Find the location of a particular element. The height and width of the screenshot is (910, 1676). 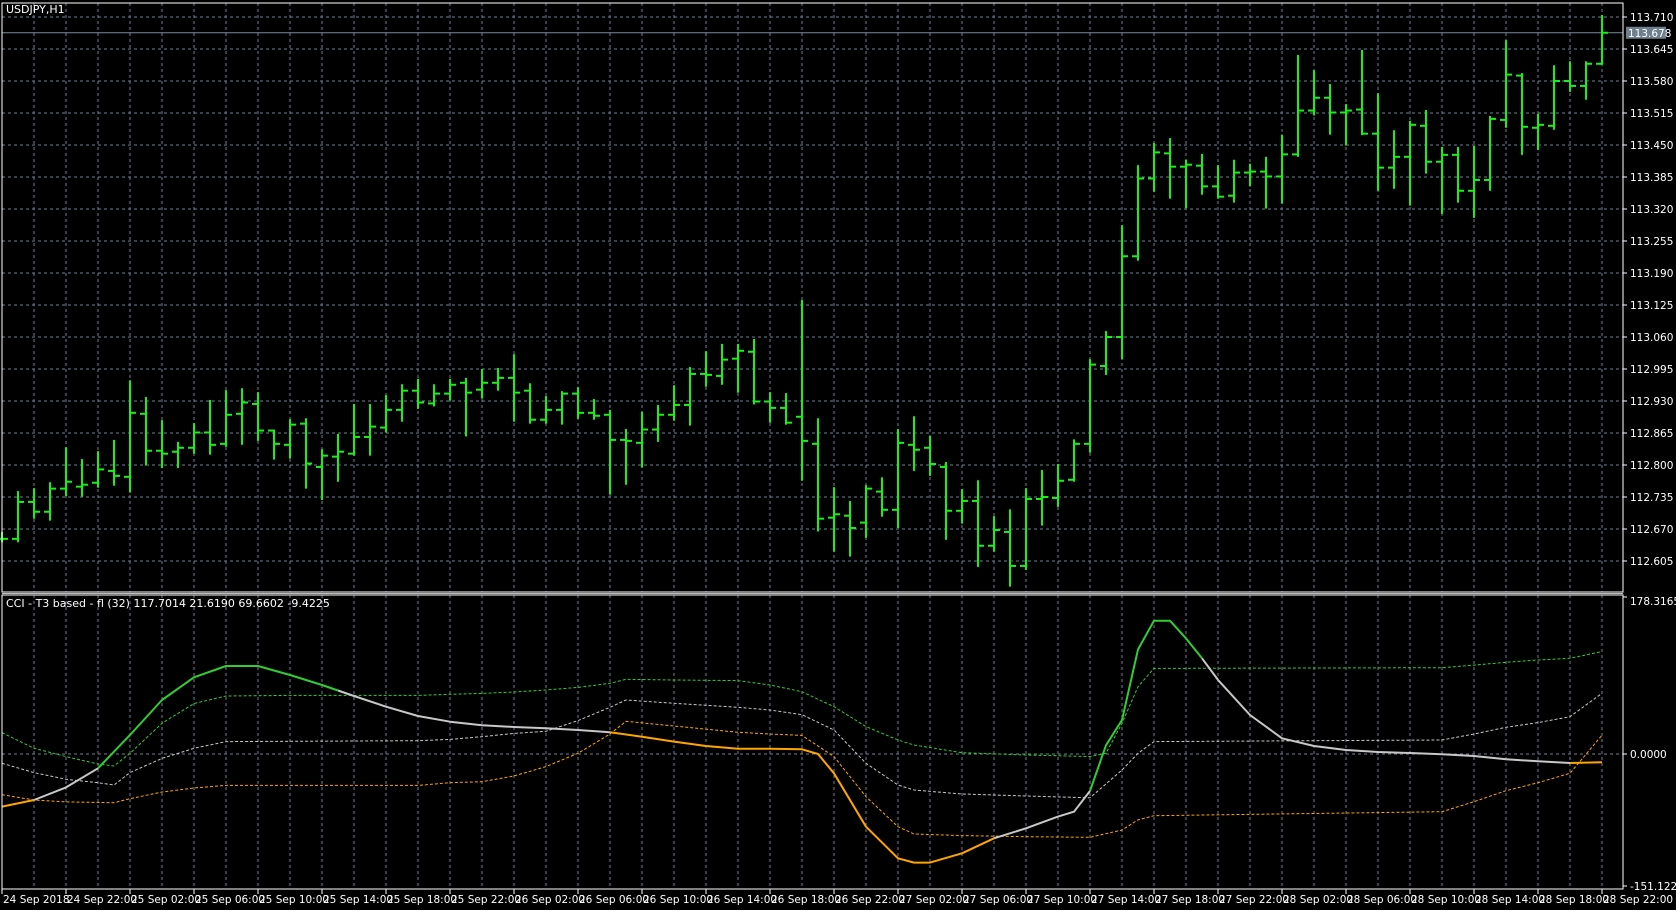

price-axis-label: 113.060 is located at coordinates (1651, 338).